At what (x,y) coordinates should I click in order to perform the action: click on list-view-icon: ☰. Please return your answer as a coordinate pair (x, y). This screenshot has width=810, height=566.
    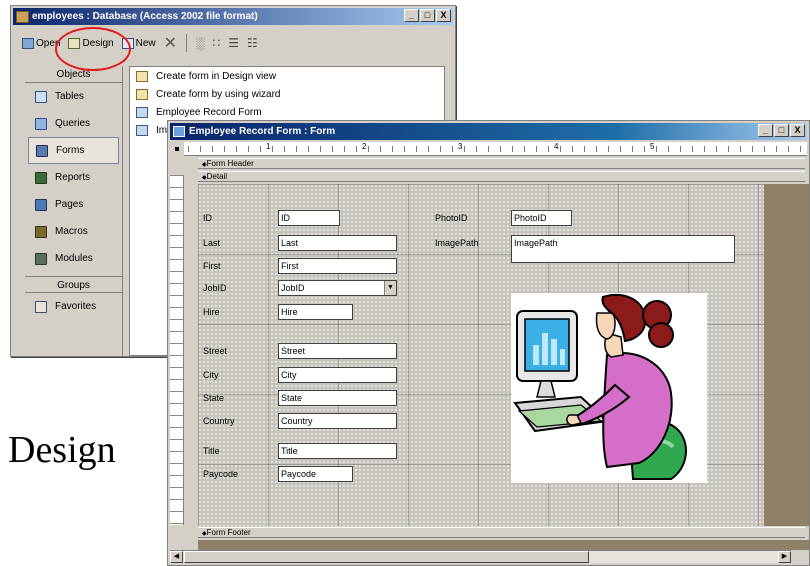
    Looking at the image, I should click on (233, 43).